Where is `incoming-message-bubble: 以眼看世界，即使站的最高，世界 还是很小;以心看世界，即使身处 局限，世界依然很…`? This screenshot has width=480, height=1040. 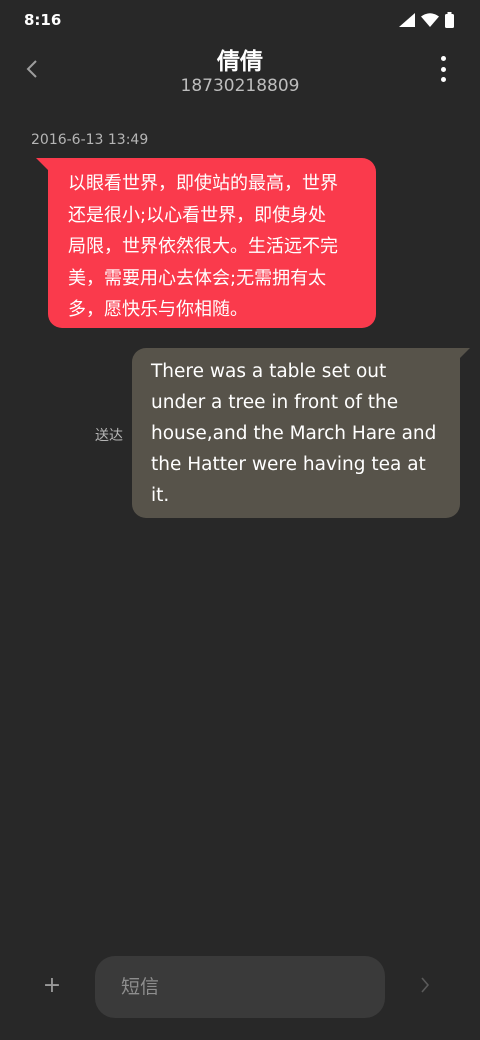 incoming-message-bubble: 以眼看世界，即使站的最高，世界 还是很小;以心看世界，即使身处 局限，世界依然很… is located at coordinates (206, 243).